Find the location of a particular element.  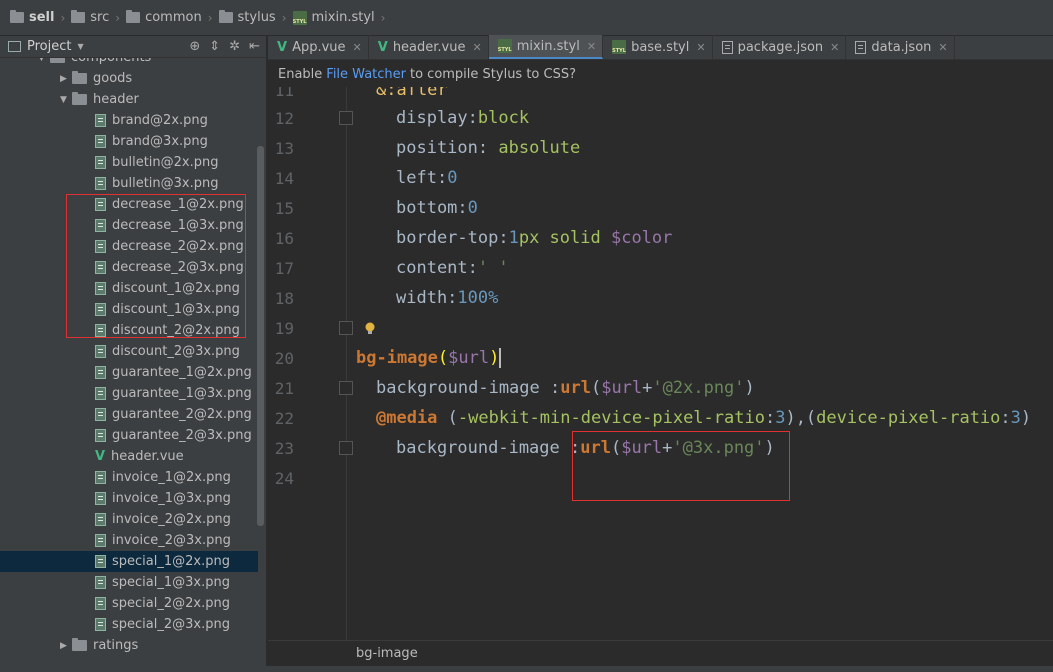

tree-item: guarantee_2@3x.png is located at coordinates (129, 435).